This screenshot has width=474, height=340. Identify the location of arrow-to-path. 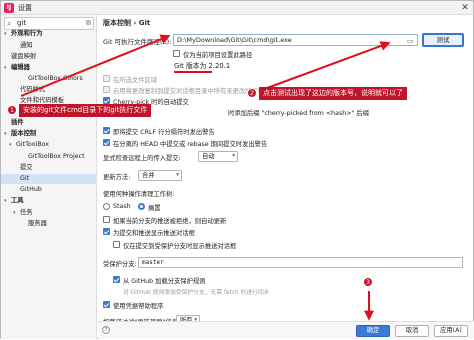
(95, 65).